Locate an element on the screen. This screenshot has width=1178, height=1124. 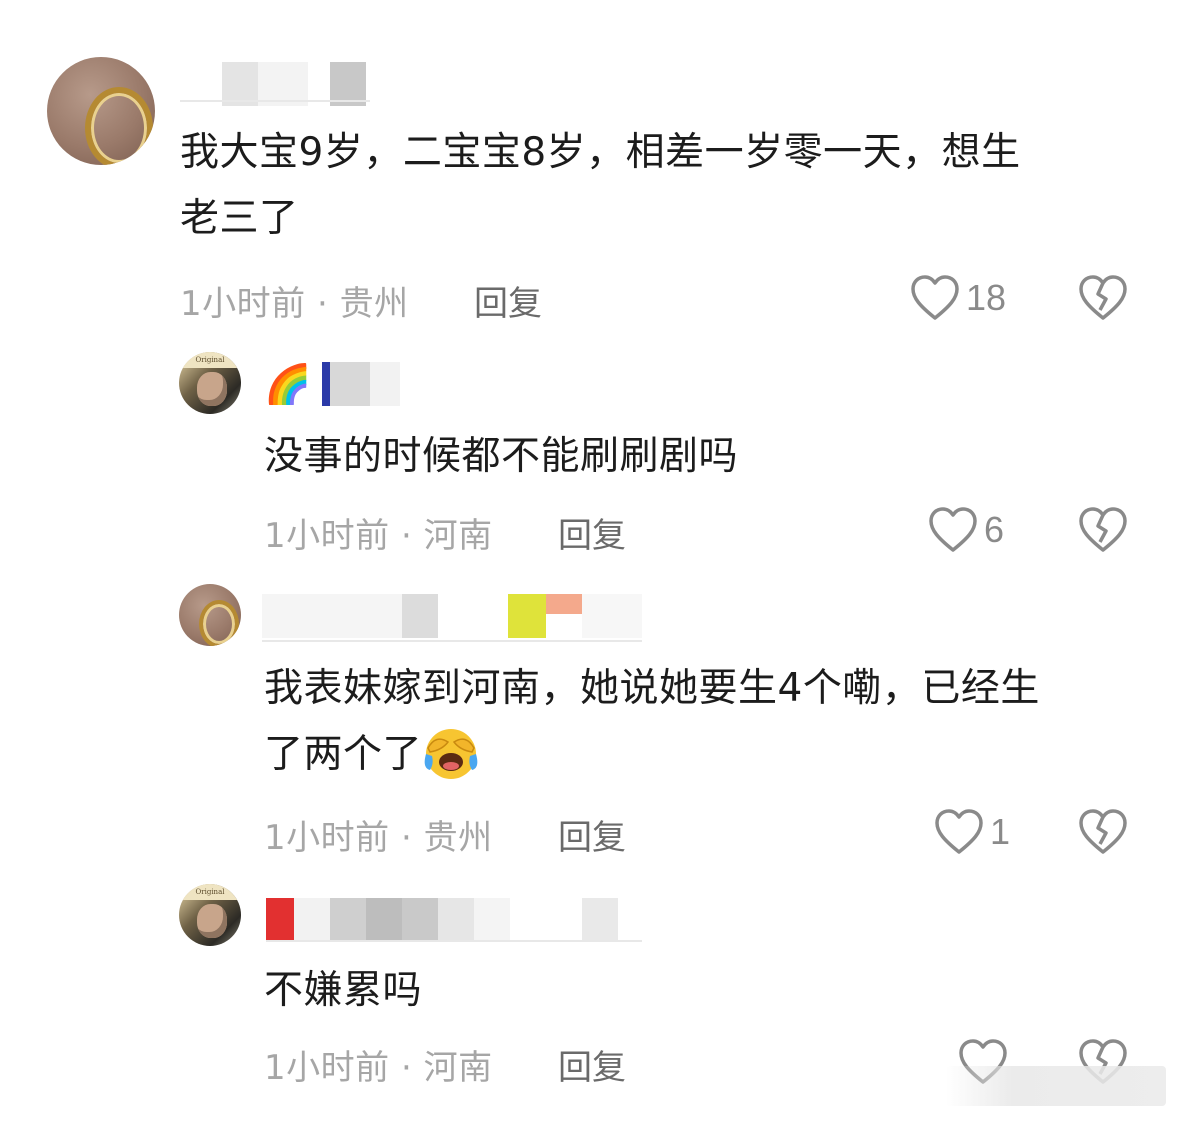
like-button: 18 is located at coordinates (958, 298).